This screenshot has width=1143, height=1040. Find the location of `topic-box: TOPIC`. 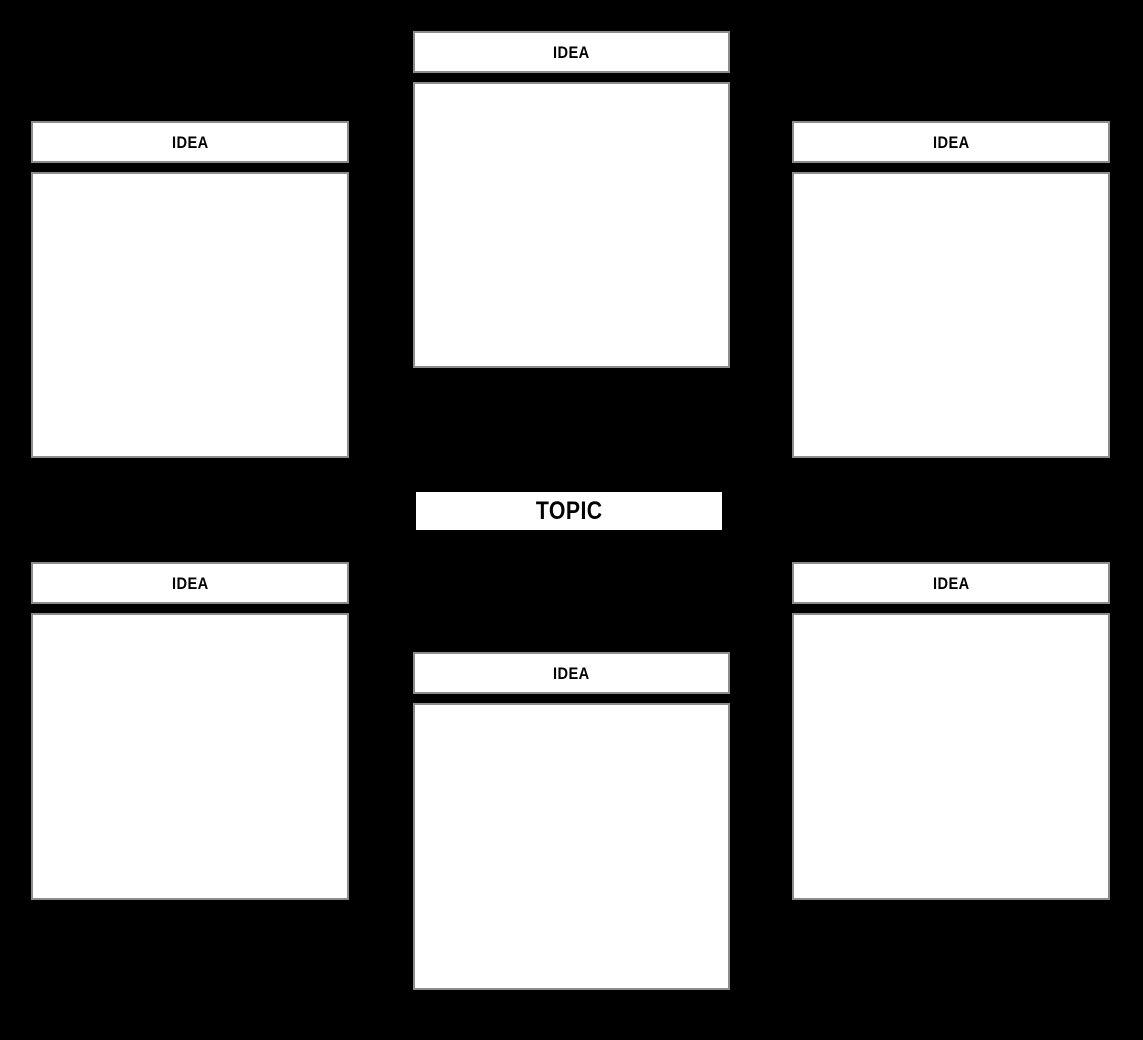

topic-box: TOPIC is located at coordinates (569, 511).